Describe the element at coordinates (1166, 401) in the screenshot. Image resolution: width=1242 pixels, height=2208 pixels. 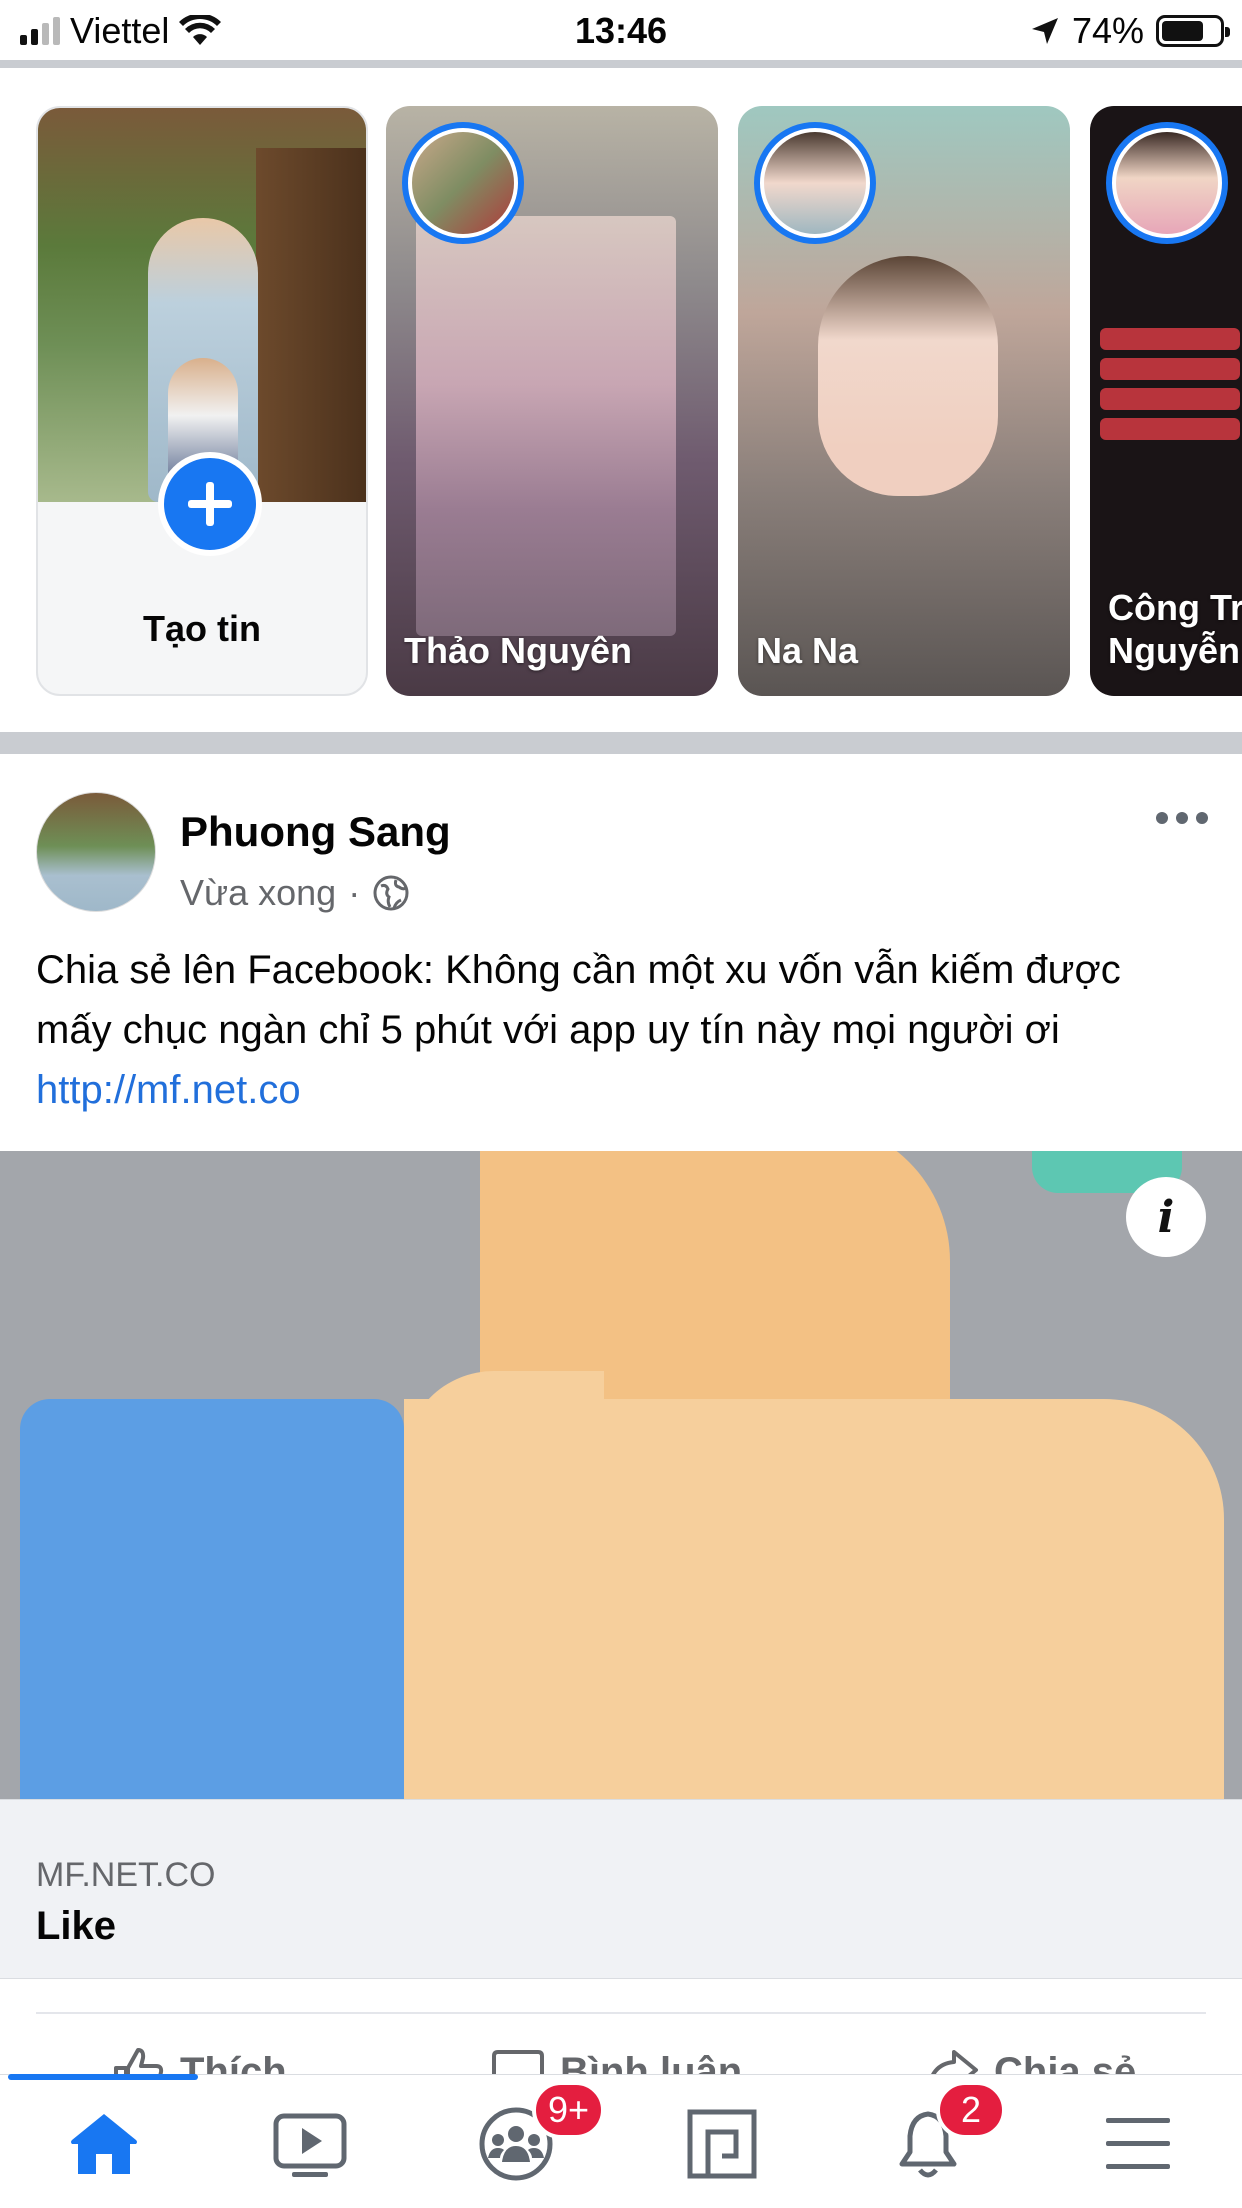
I see `story-card: Công Tr Nguyễn` at that location.